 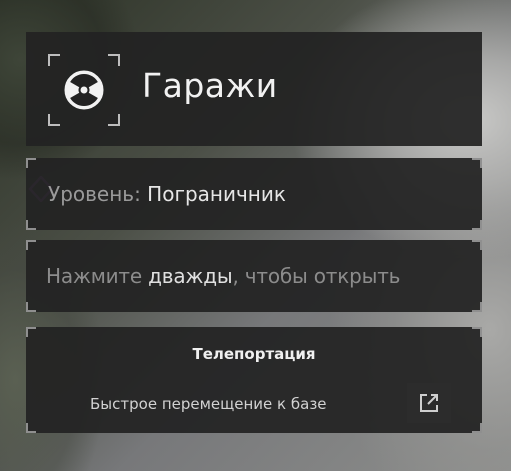 What do you see at coordinates (190, 276) in the screenshot?
I see `open-hint-emphasis: дважды` at bounding box center [190, 276].